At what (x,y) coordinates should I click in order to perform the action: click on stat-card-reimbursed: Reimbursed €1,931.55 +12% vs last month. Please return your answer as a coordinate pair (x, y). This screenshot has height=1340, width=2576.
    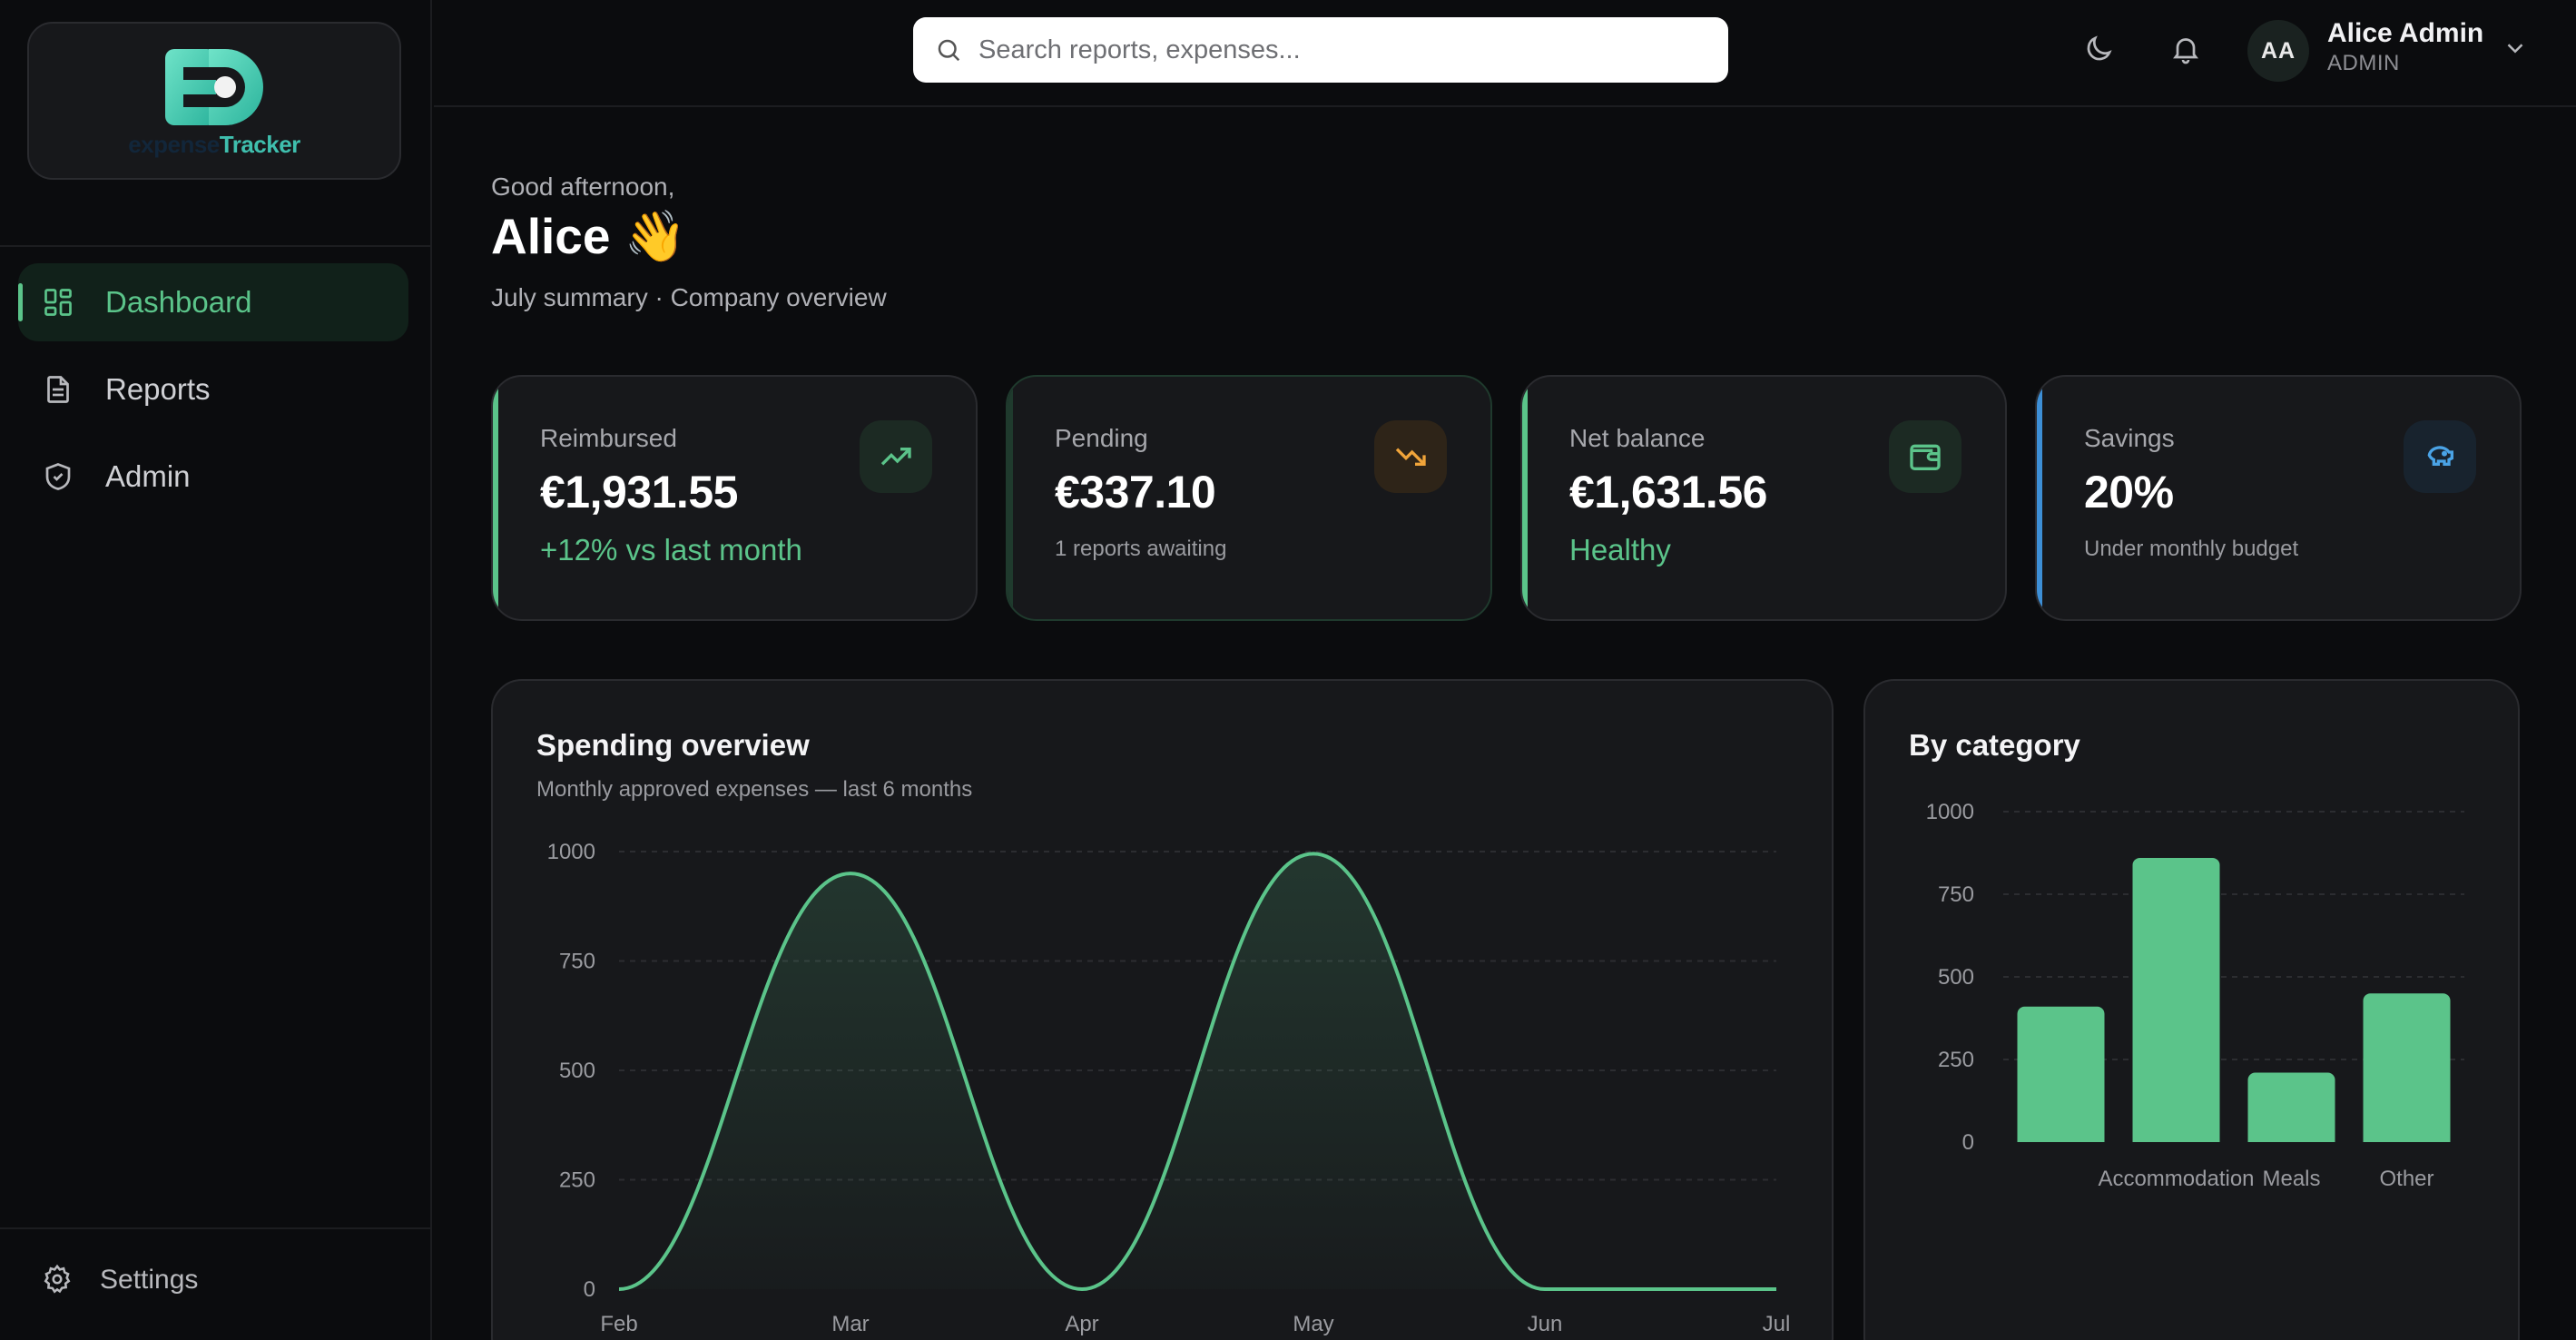
    Looking at the image, I should click on (734, 498).